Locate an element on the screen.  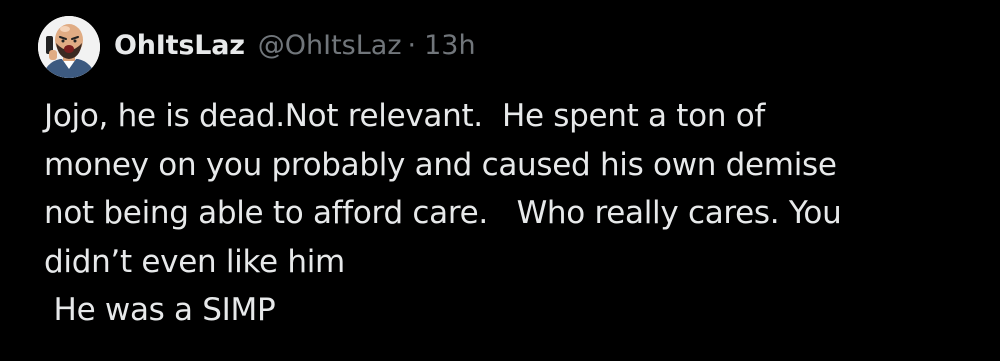
author-handle: @OhItsLaz is located at coordinates (330, 45).